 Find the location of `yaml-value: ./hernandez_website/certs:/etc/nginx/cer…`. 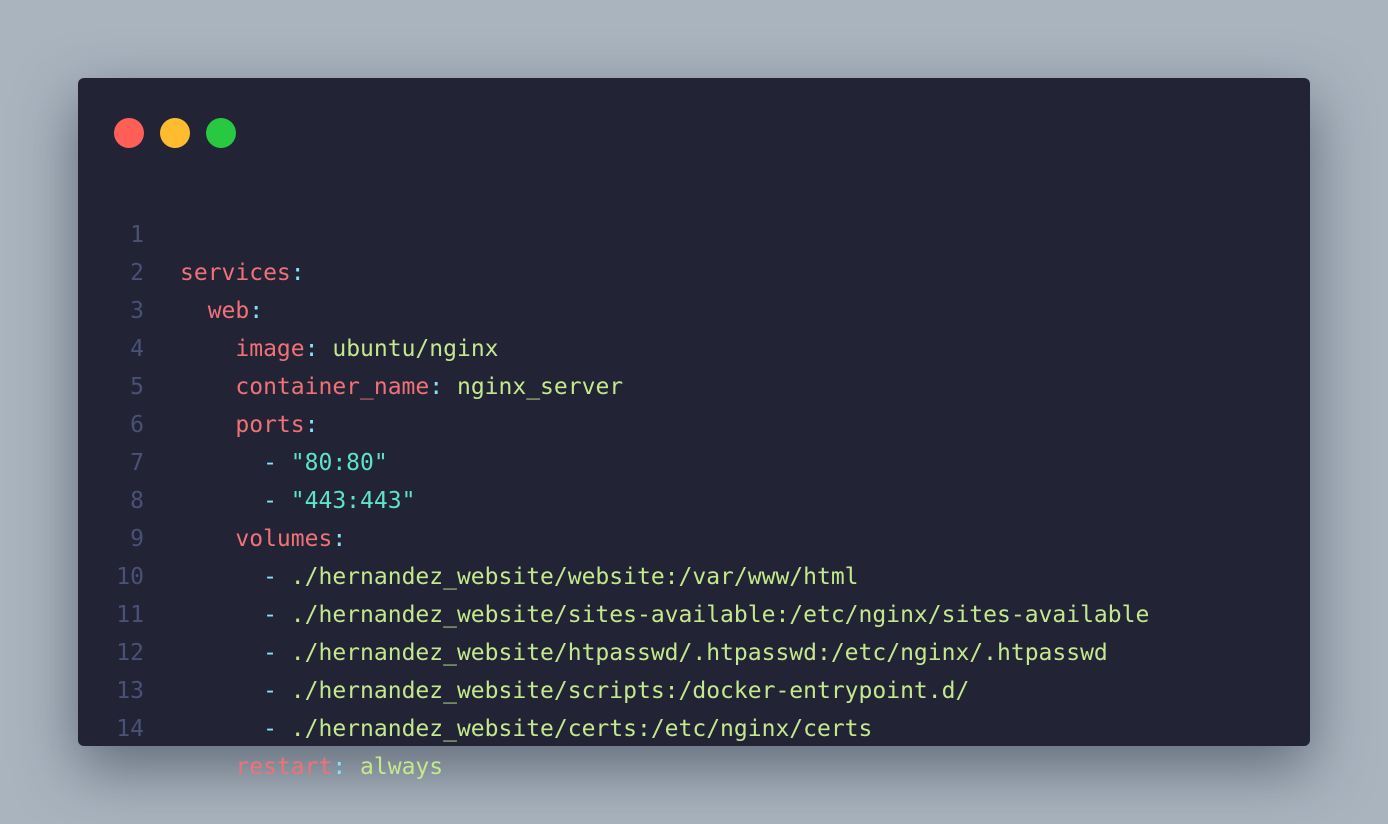

yaml-value: ./hernandez_website/certs:/etc/nginx/cer… is located at coordinates (581, 729).